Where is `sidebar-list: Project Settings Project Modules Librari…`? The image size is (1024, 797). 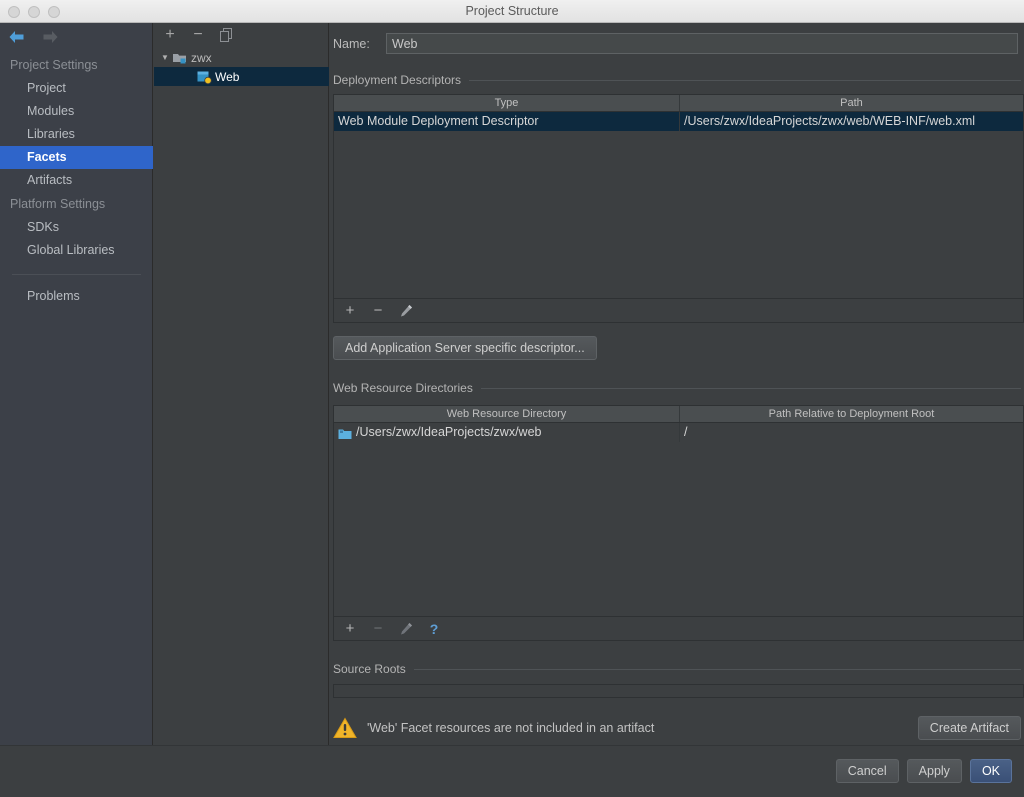
sidebar-list: Project Settings Project Modules Librari… is located at coordinates (76, 180).